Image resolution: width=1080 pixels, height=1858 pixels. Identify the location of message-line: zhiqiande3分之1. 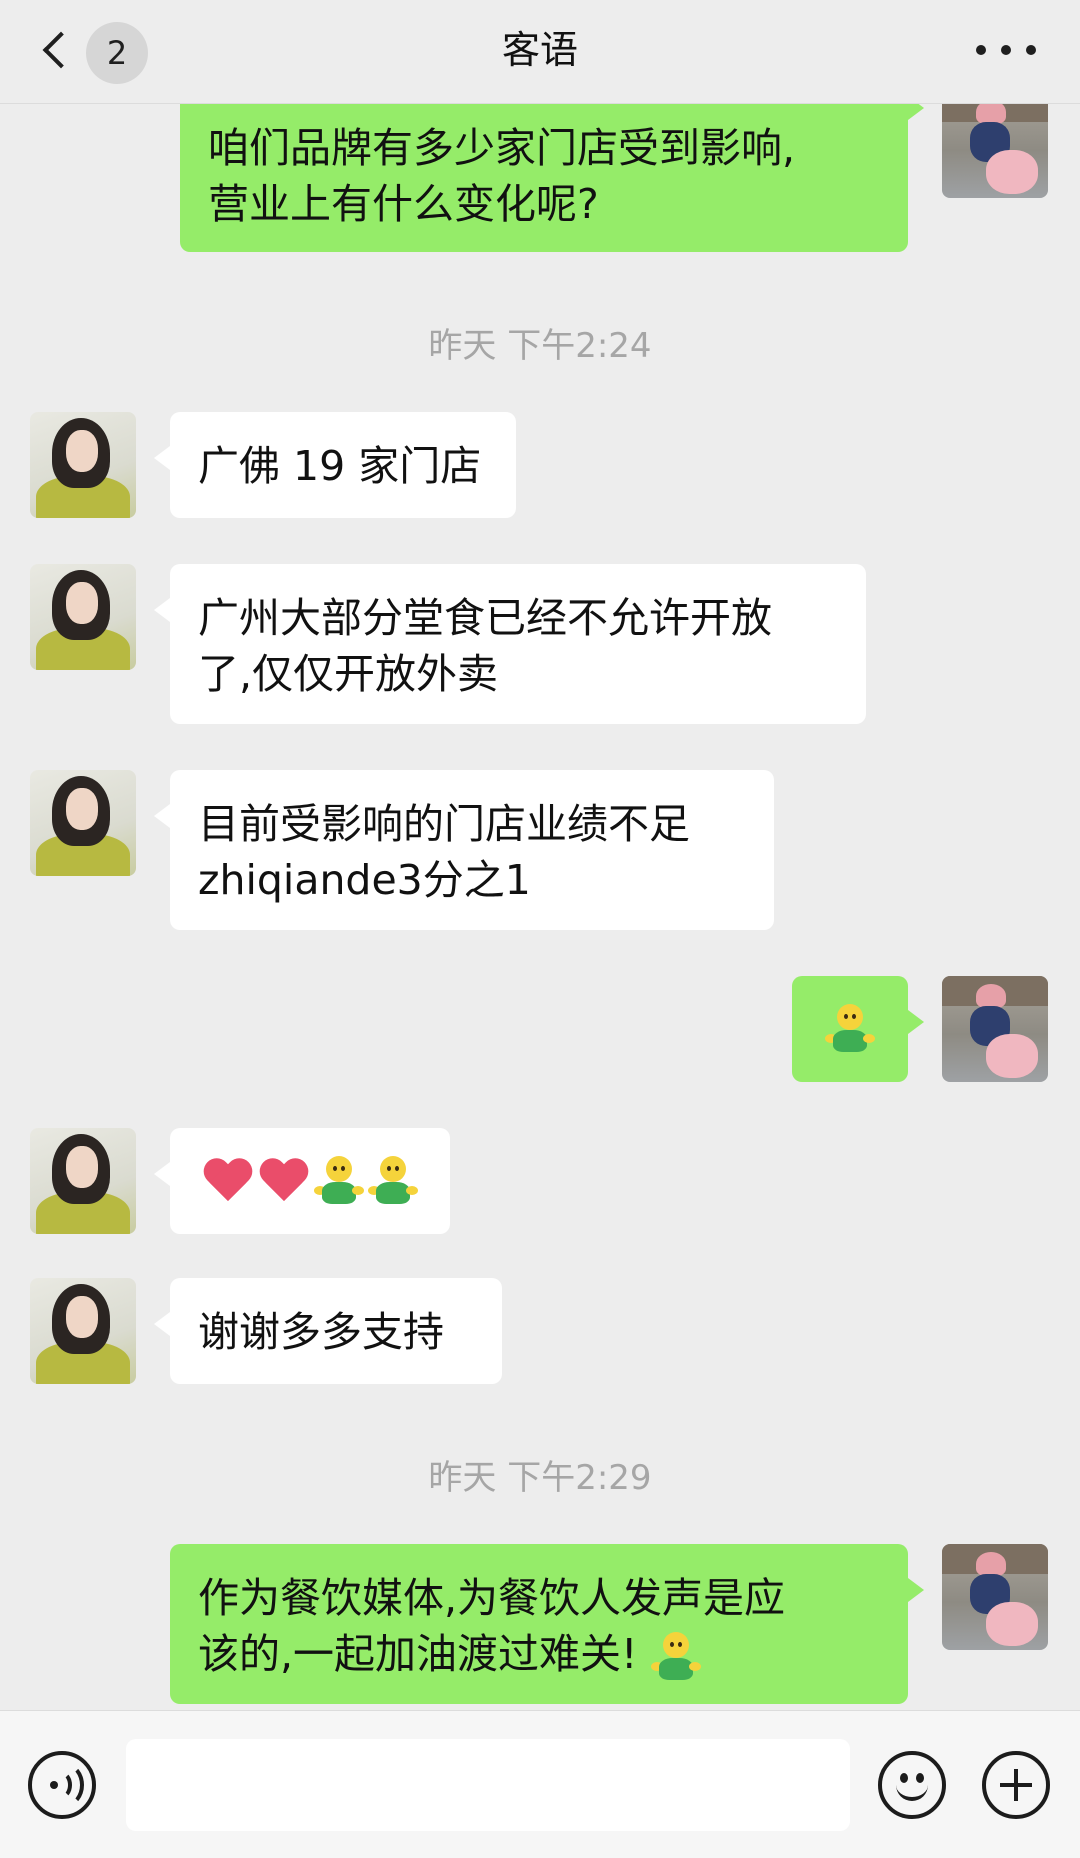
(364, 880).